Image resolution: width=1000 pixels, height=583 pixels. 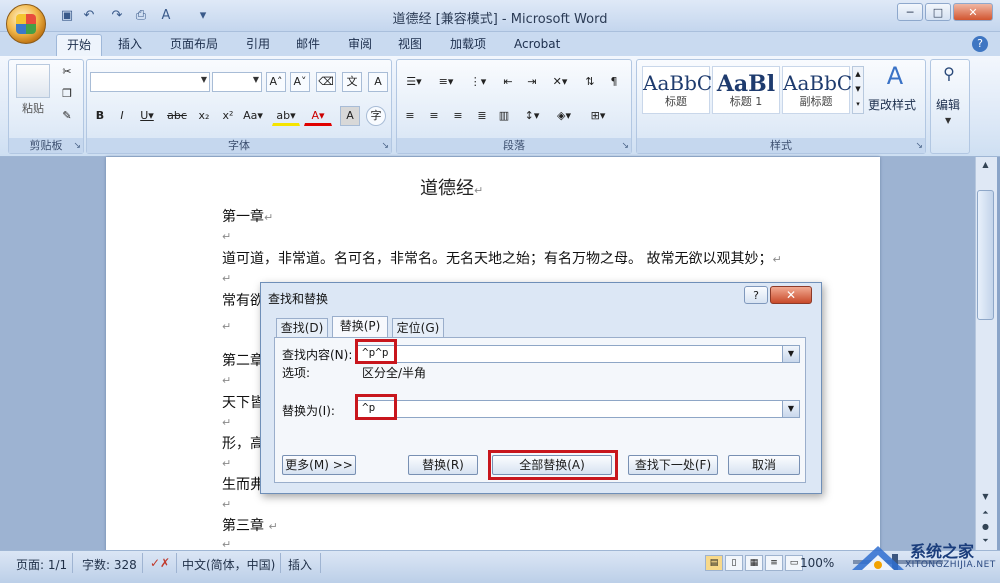 What do you see at coordinates (985, 529) in the screenshot?
I see `select-browse-object-icon: ●` at bounding box center [985, 529].